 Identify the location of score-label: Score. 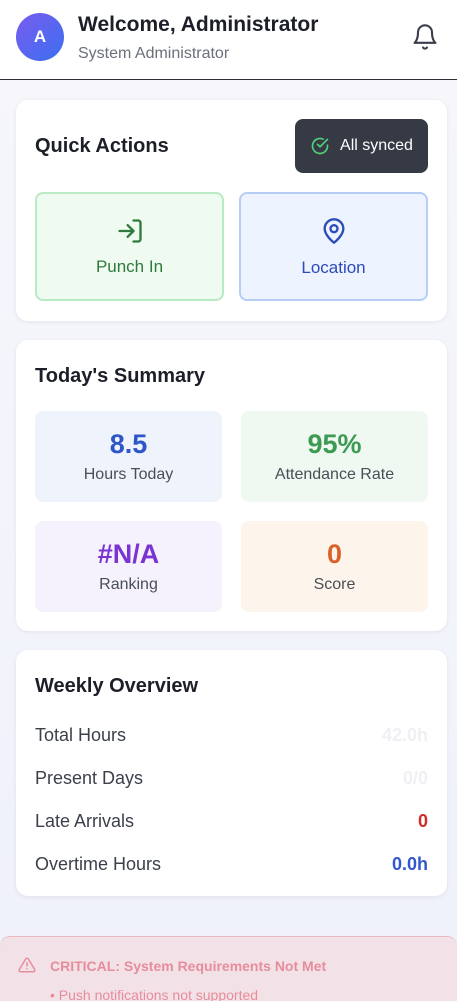
(334, 584).